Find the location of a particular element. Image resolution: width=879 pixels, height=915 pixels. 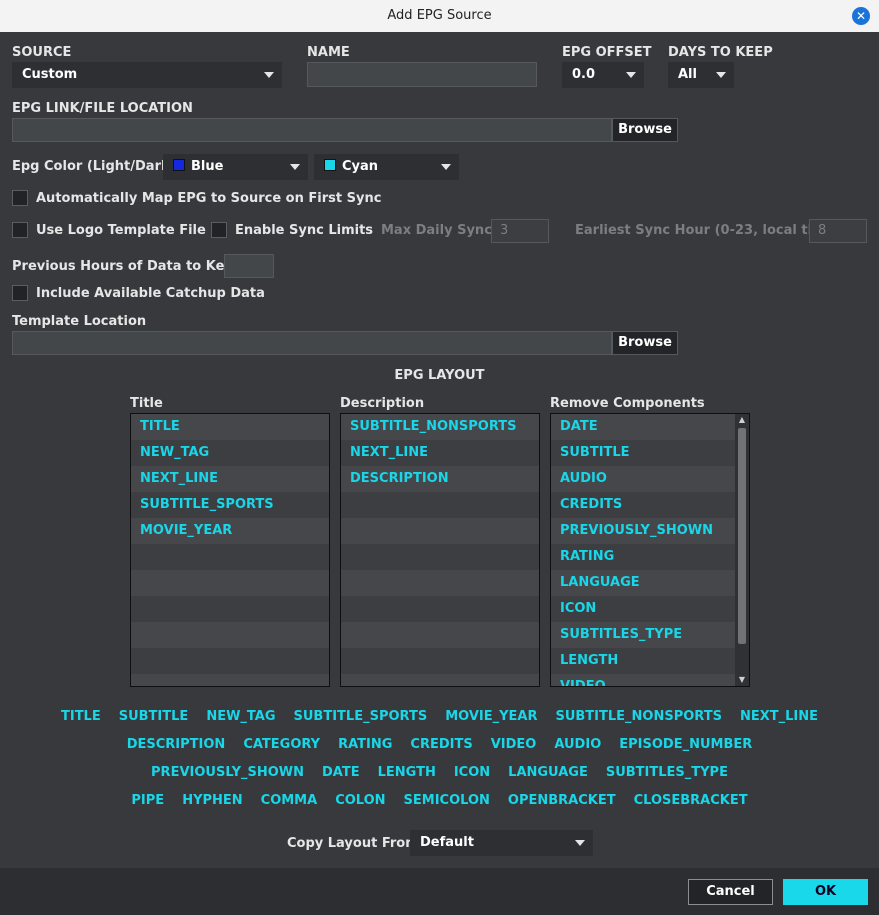

close-icon: ✕ is located at coordinates (861, 16).